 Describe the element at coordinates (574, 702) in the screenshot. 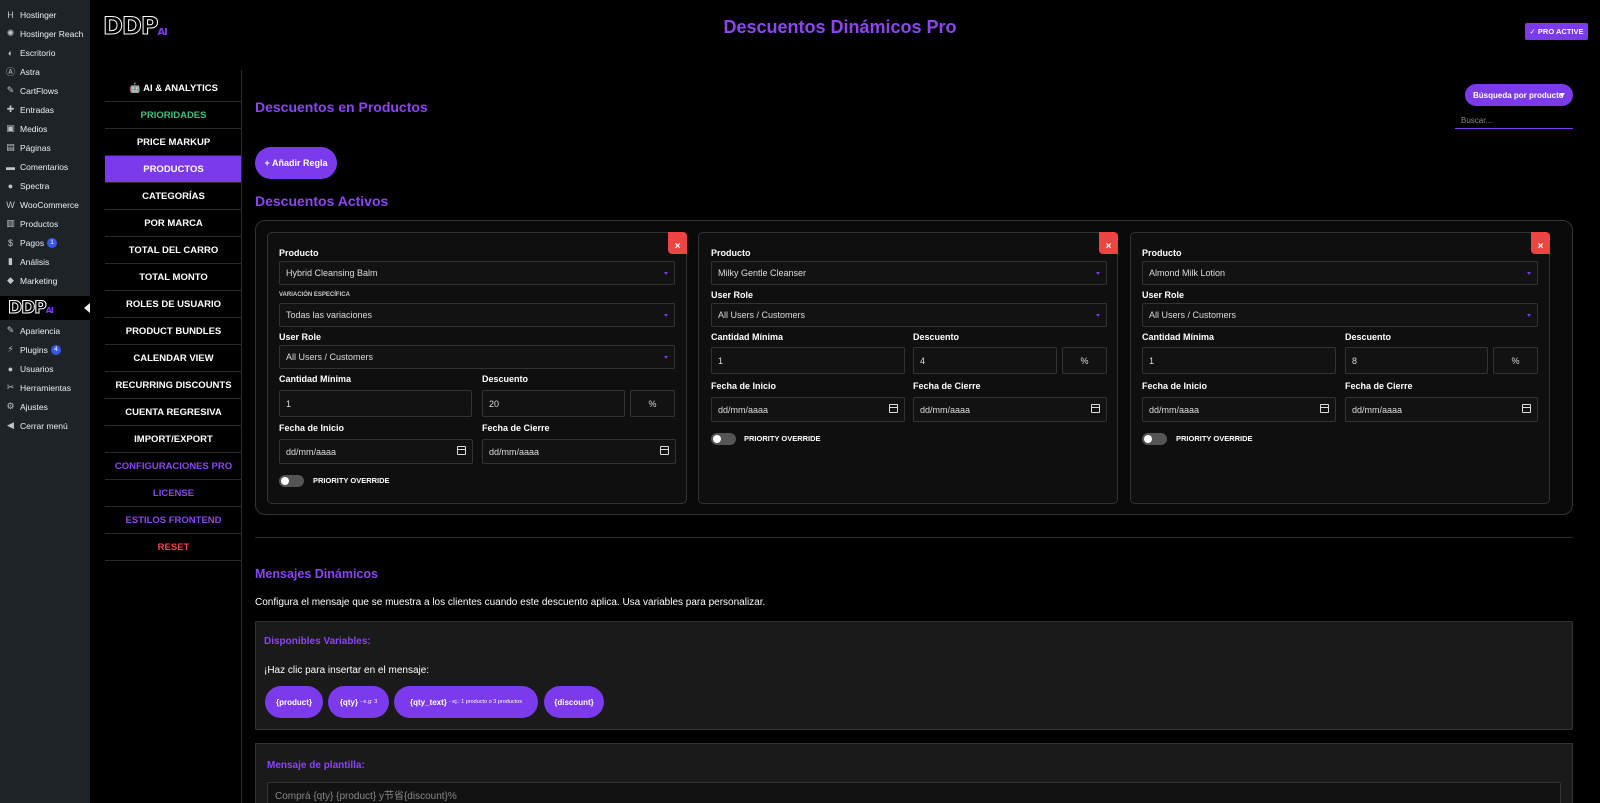

I see `variable-chip-discount: {discount}` at that location.